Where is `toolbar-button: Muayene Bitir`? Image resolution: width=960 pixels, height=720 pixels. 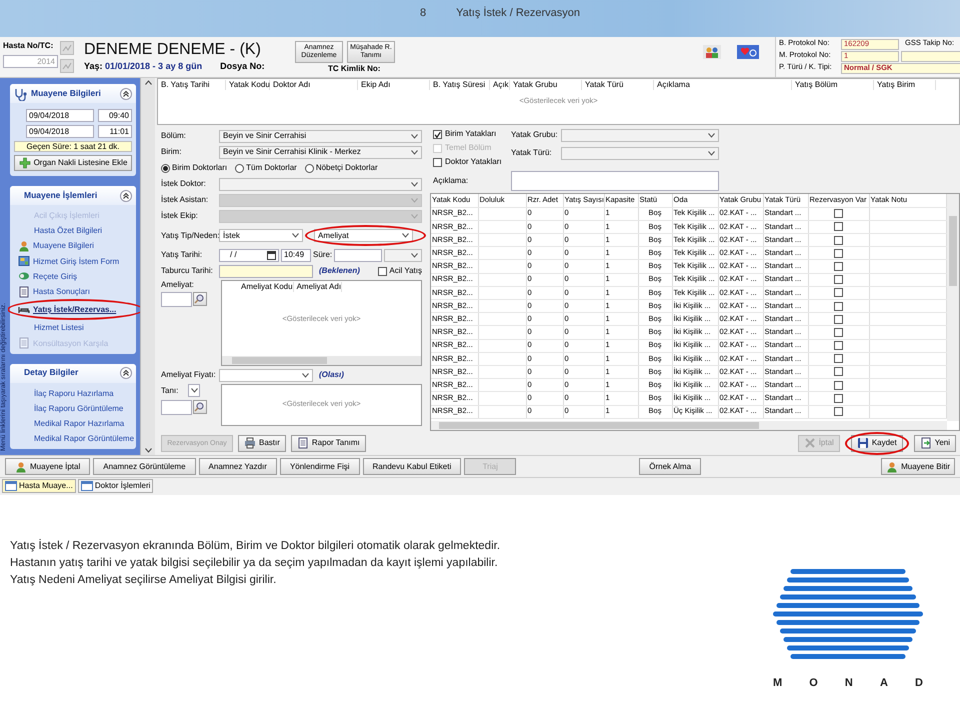 toolbar-button: Muayene Bitir is located at coordinates (918, 466).